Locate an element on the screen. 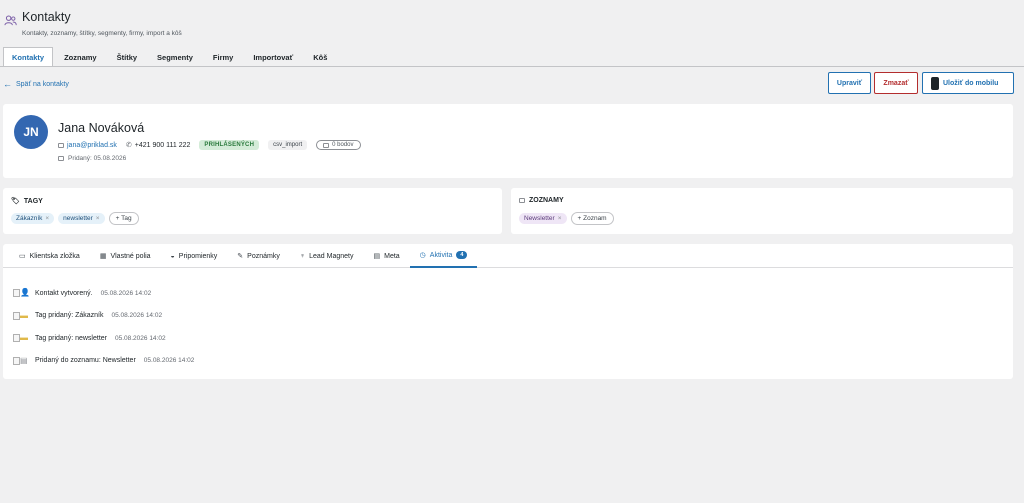 The image size is (1024, 503). tag-chips: Zákazník × newsletter × + Tag is located at coordinates (75, 218).